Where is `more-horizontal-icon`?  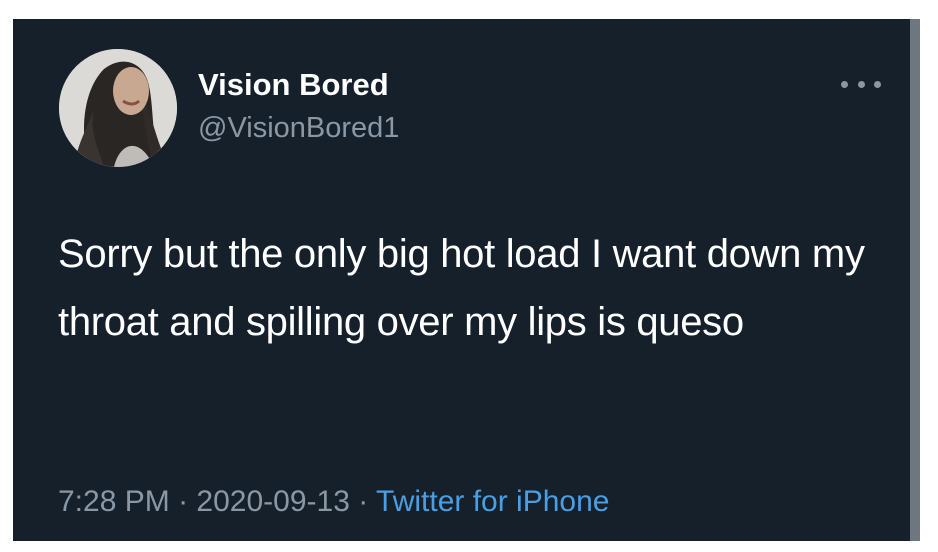 more-horizontal-icon is located at coordinates (861, 84).